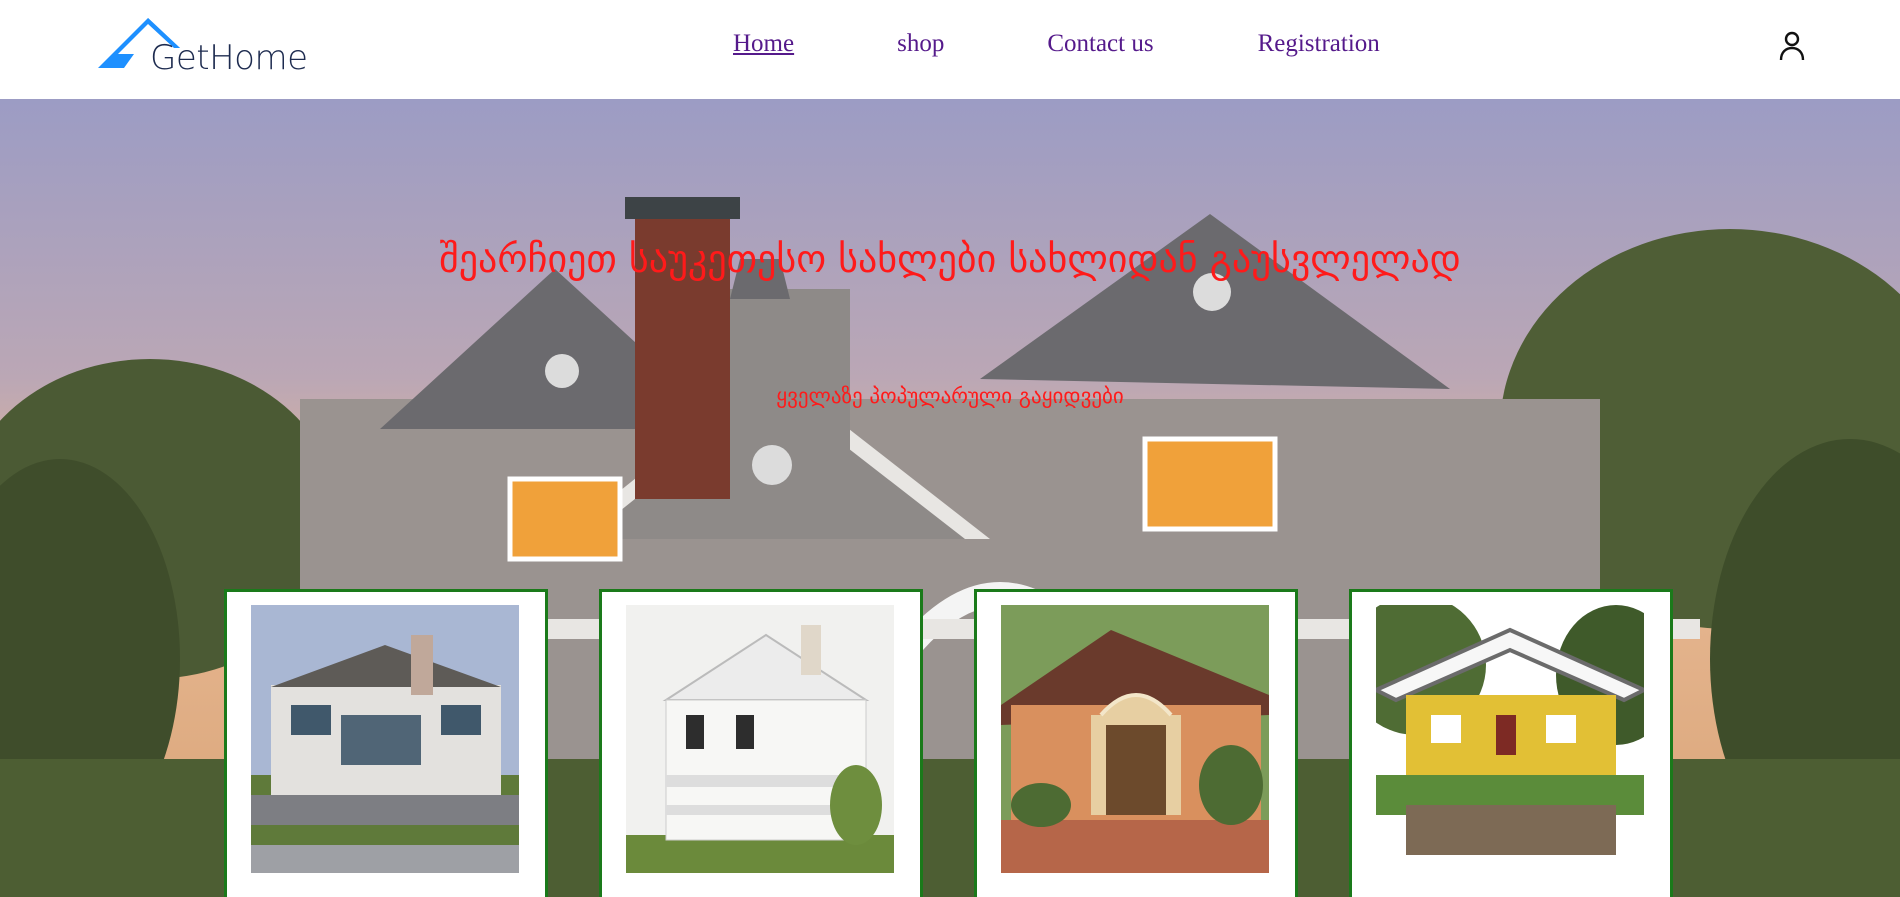  What do you see at coordinates (763, 44) in the screenshot?
I see `nav-home: Home` at bounding box center [763, 44].